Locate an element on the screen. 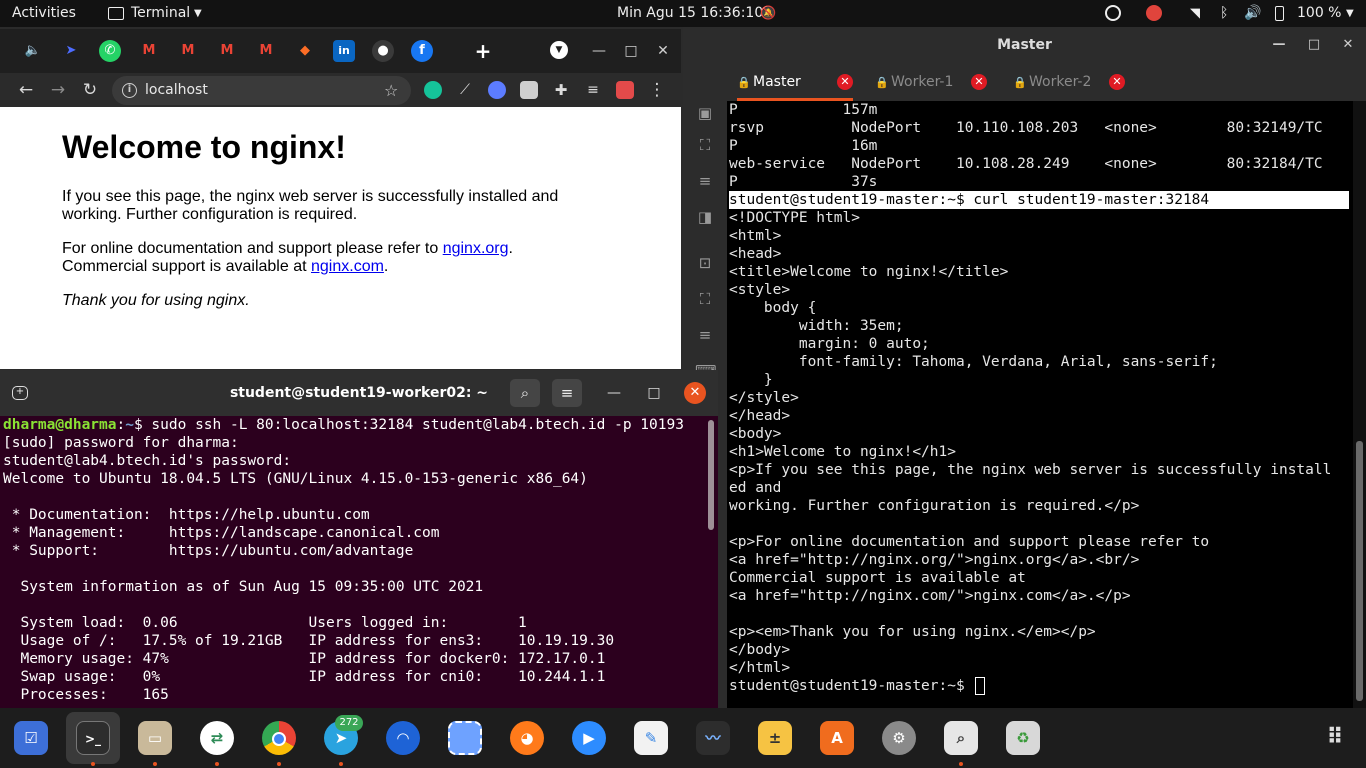 This screenshot has width=1366, height=768. software-center-icon: A is located at coordinates (837, 738).